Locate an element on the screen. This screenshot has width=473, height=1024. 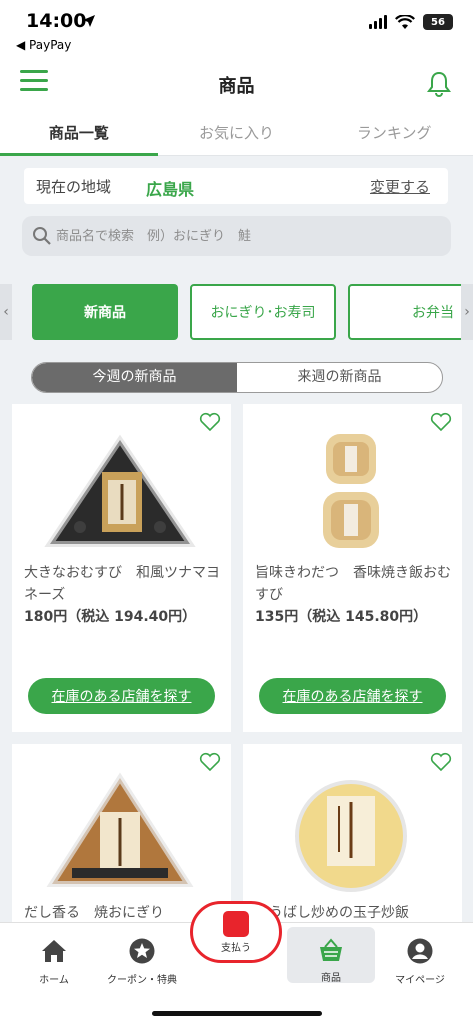
pay-label: 支払う is located at coordinates (236, 948).